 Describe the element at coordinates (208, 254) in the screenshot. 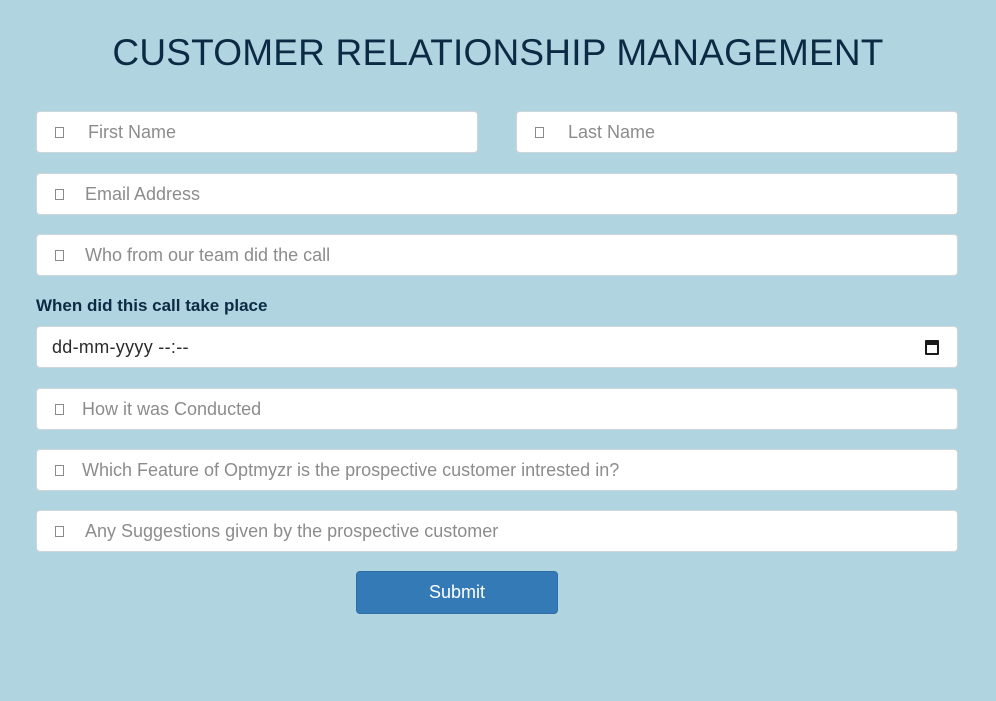

I see `team-member-placeholder: Who from our team did the call` at that location.